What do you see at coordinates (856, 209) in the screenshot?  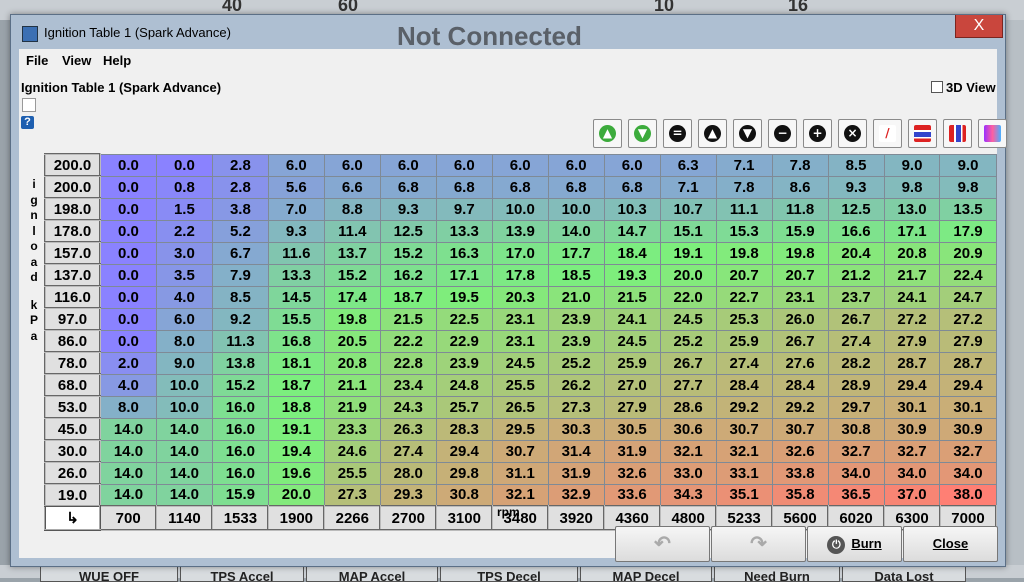 I see `table-cell: 12.5` at bounding box center [856, 209].